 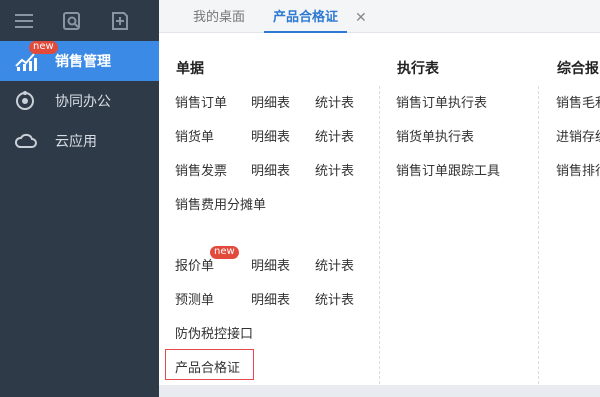 I want to click on column-title-summary: 综合报, so click(x=578, y=69).